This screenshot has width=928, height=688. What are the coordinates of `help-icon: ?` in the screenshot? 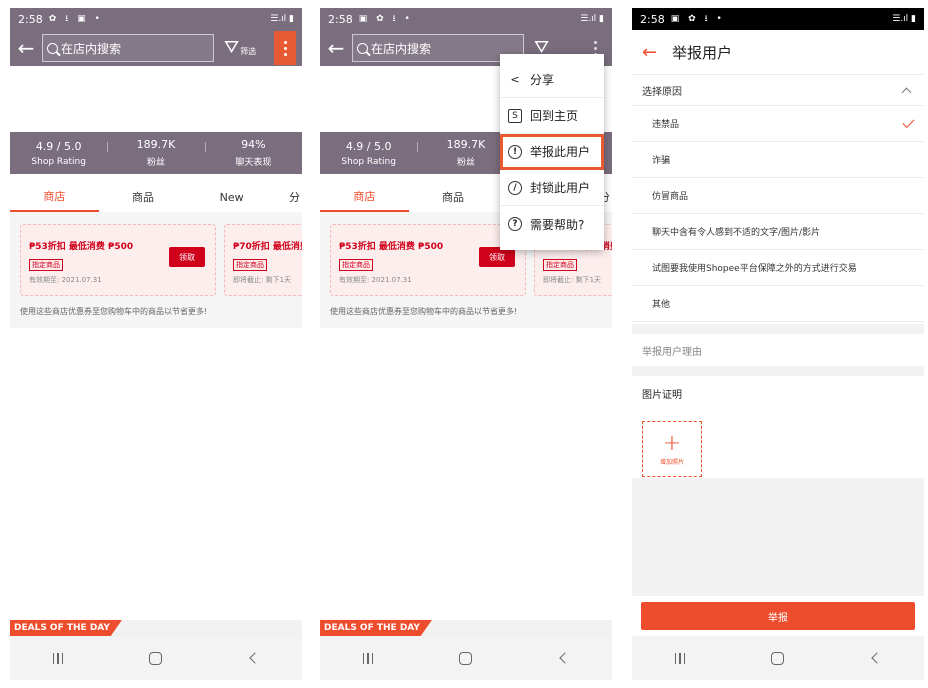 It's located at (515, 224).